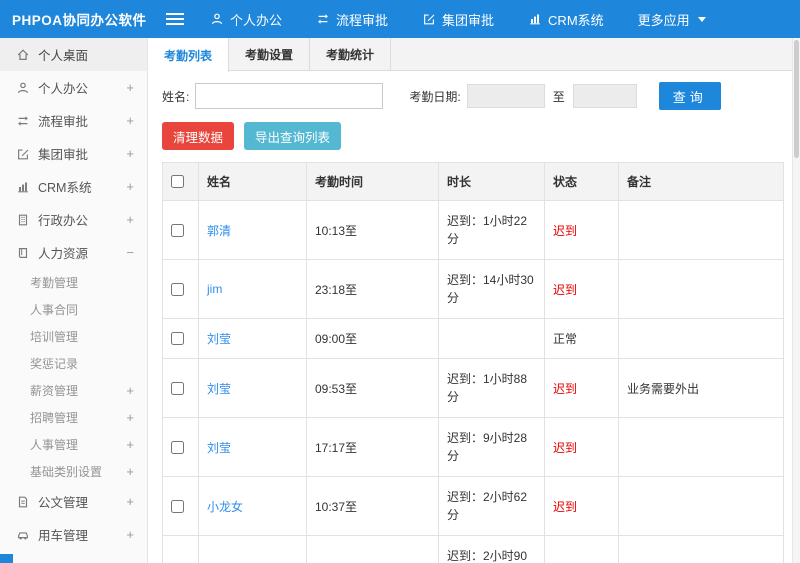 The height and width of the screenshot is (563, 800). I want to click on duration: 迟到：1小时22分, so click(491, 230).